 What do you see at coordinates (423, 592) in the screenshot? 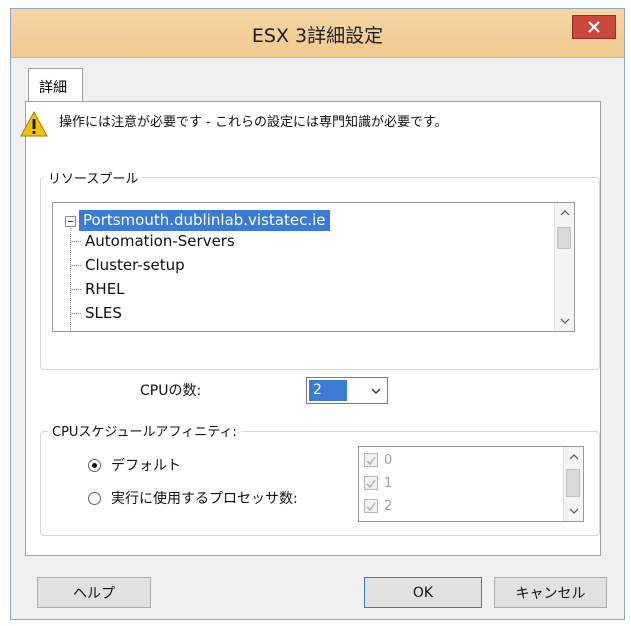
I see `ok-button: OK` at bounding box center [423, 592].